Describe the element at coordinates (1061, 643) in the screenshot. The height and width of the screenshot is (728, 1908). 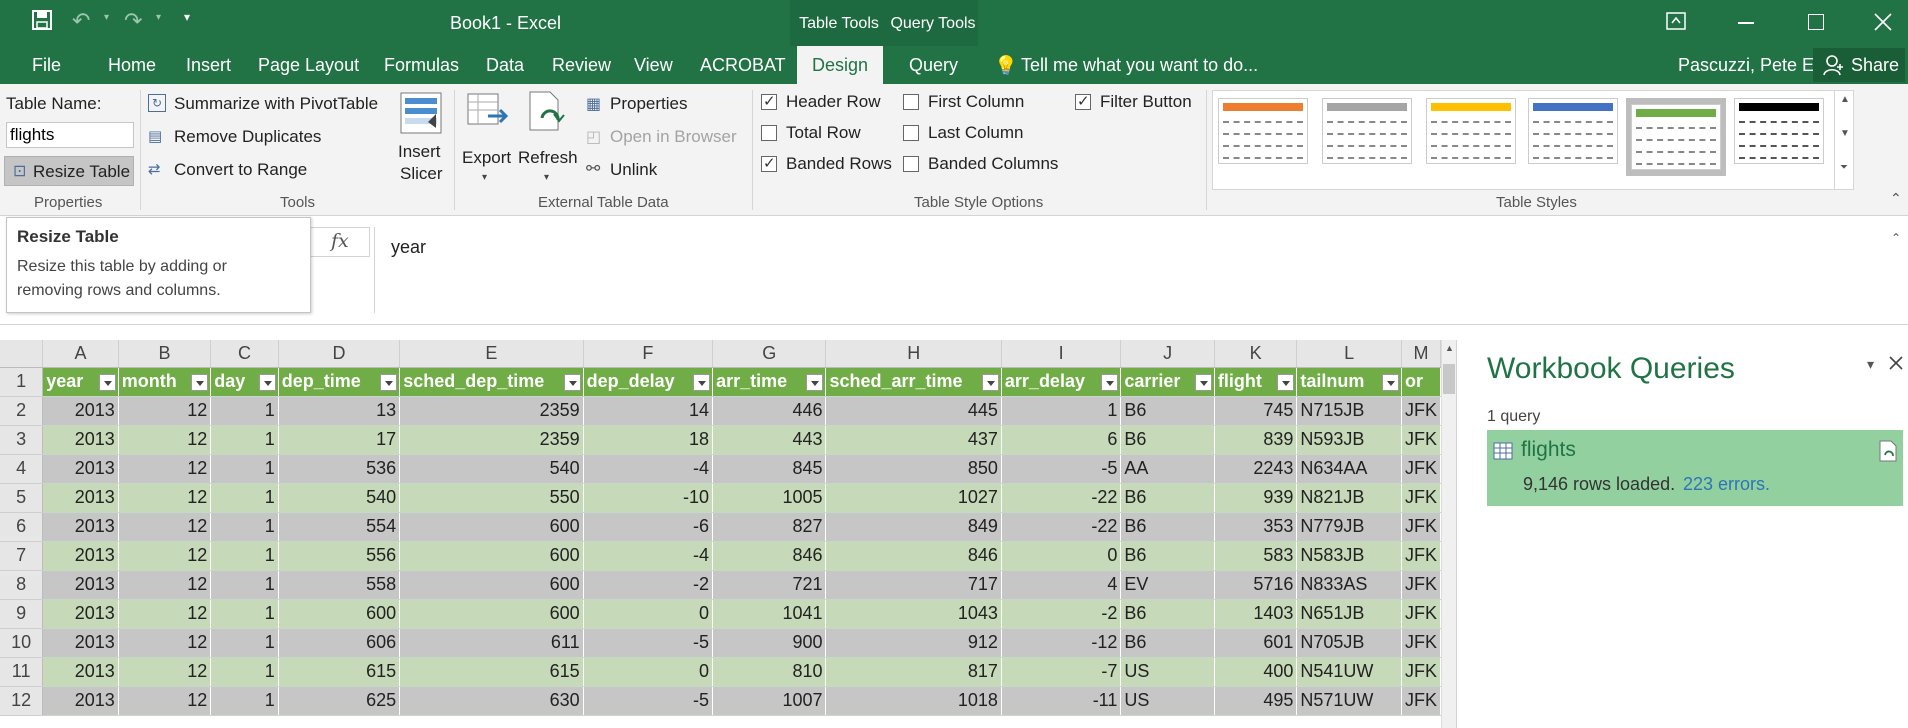
I see `table-cell: -12` at that location.